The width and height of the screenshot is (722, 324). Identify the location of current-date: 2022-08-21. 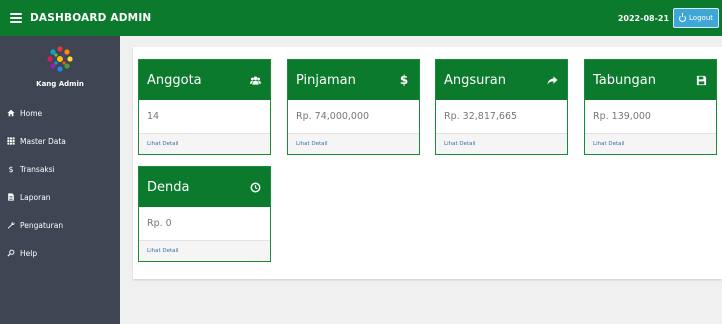
(643, 18).